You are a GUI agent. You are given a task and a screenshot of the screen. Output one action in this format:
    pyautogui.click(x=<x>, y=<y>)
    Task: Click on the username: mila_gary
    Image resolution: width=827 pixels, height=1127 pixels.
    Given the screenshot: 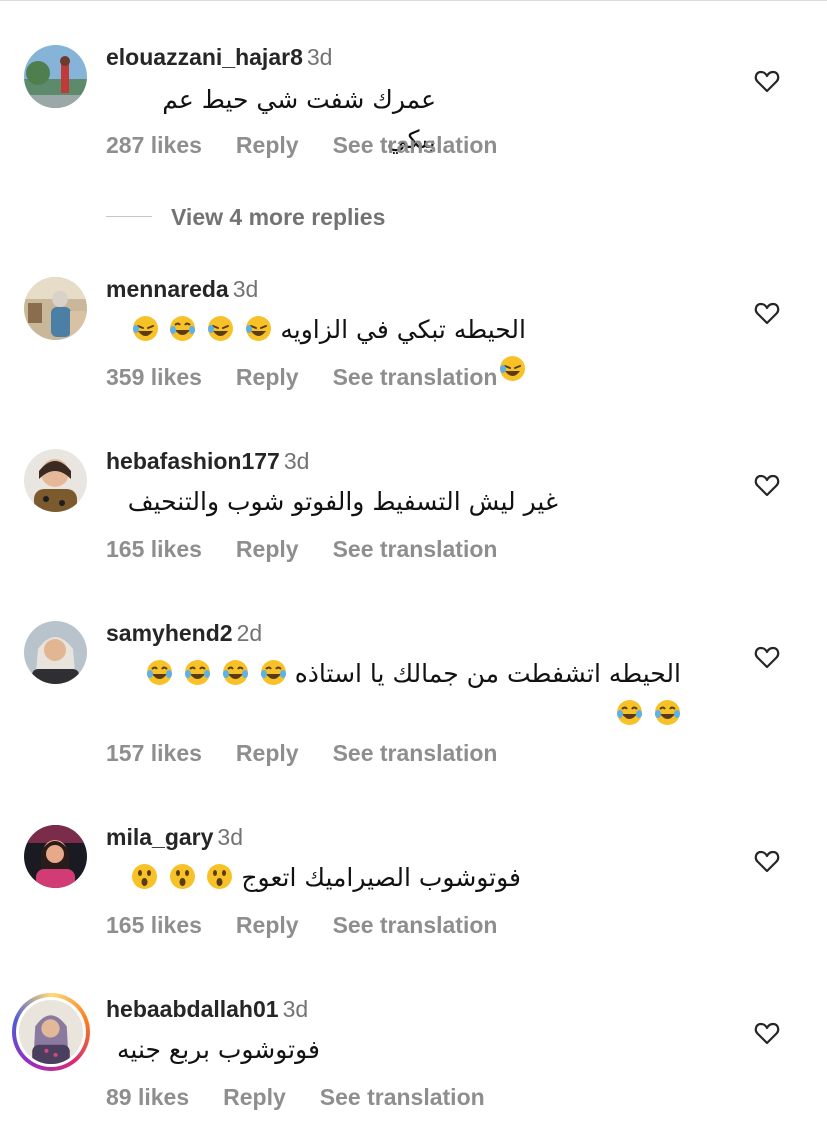 What is the action you would take?
    pyautogui.click(x=159, y=837)
    